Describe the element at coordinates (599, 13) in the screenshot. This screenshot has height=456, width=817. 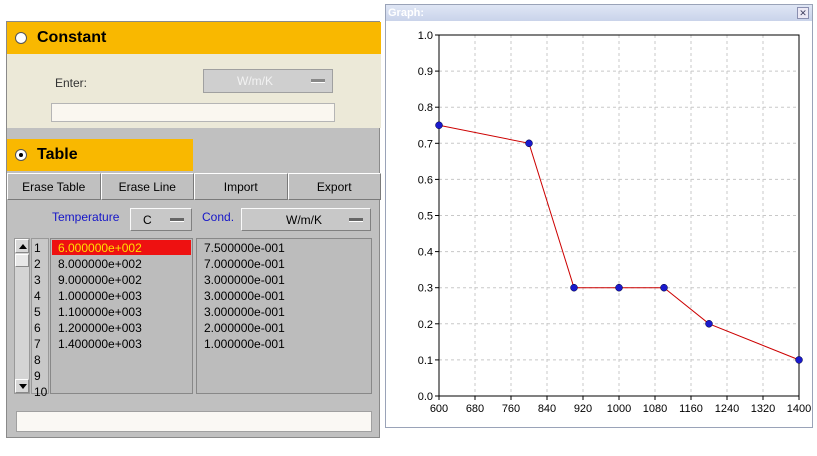
I see `graph-titlebar: Graph: ✕` at that location.